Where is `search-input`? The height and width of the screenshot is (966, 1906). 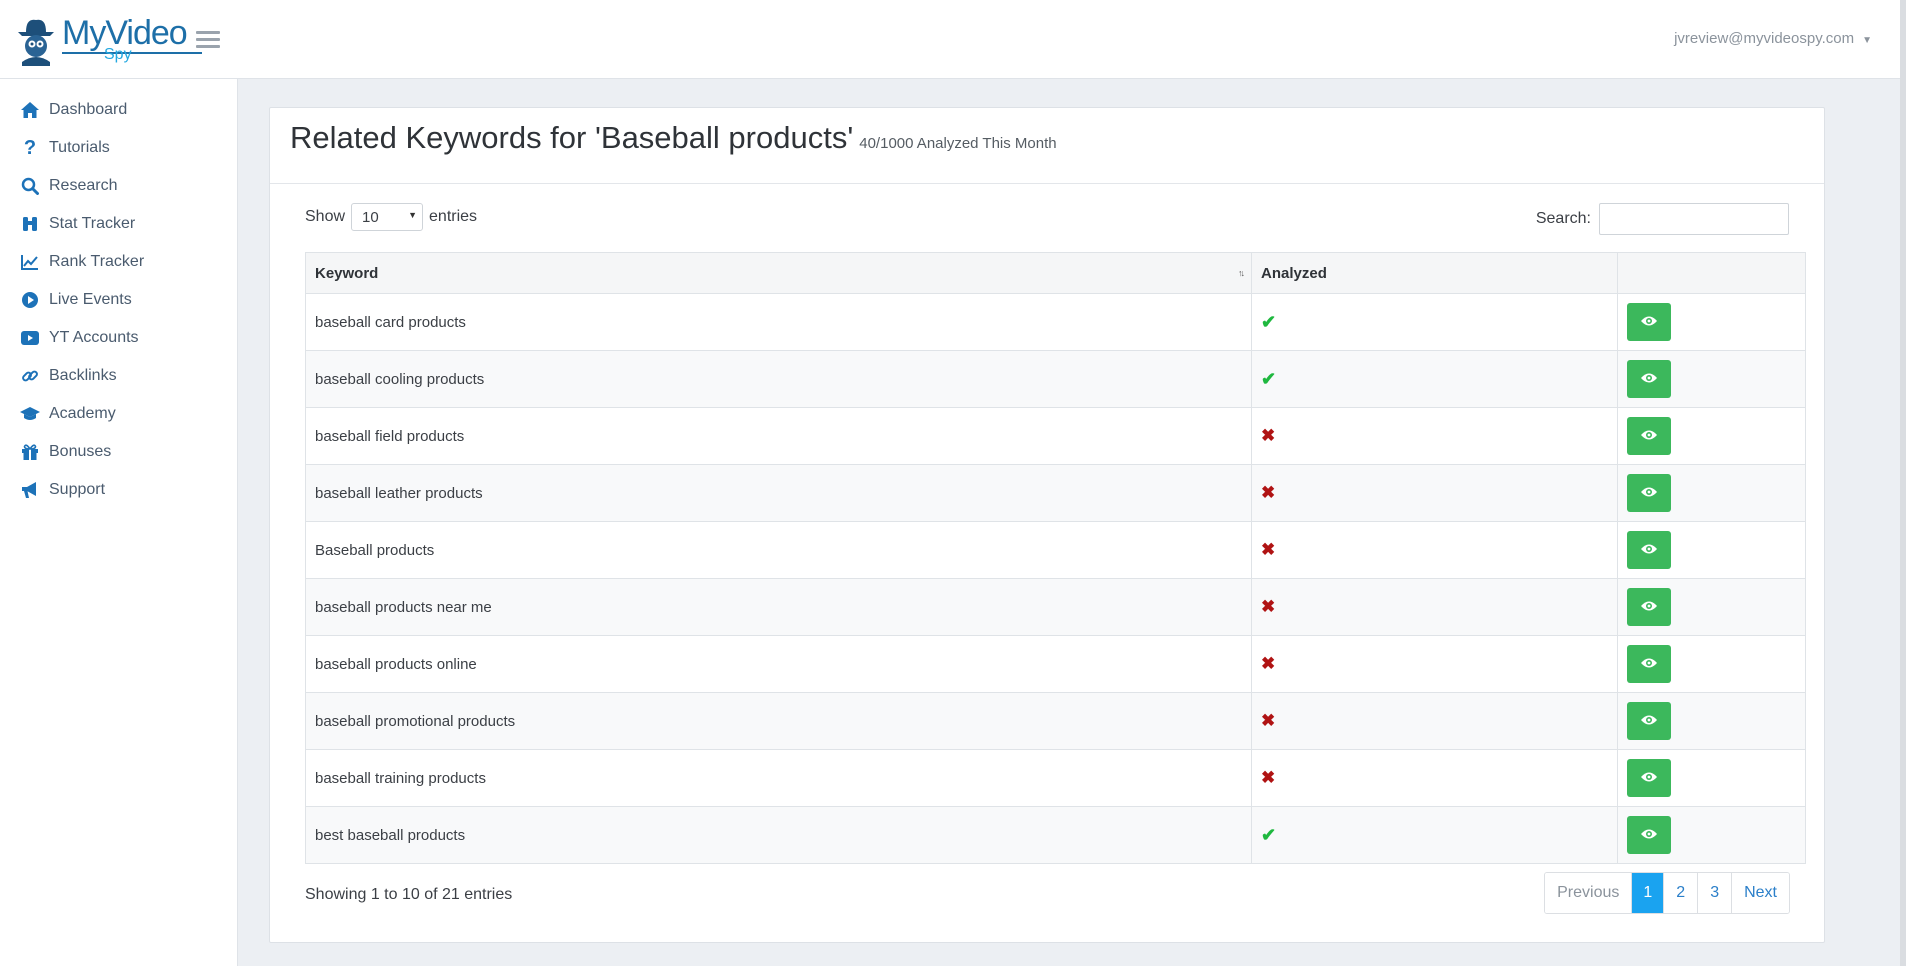
search-input is located at coordinates (1694, 219).